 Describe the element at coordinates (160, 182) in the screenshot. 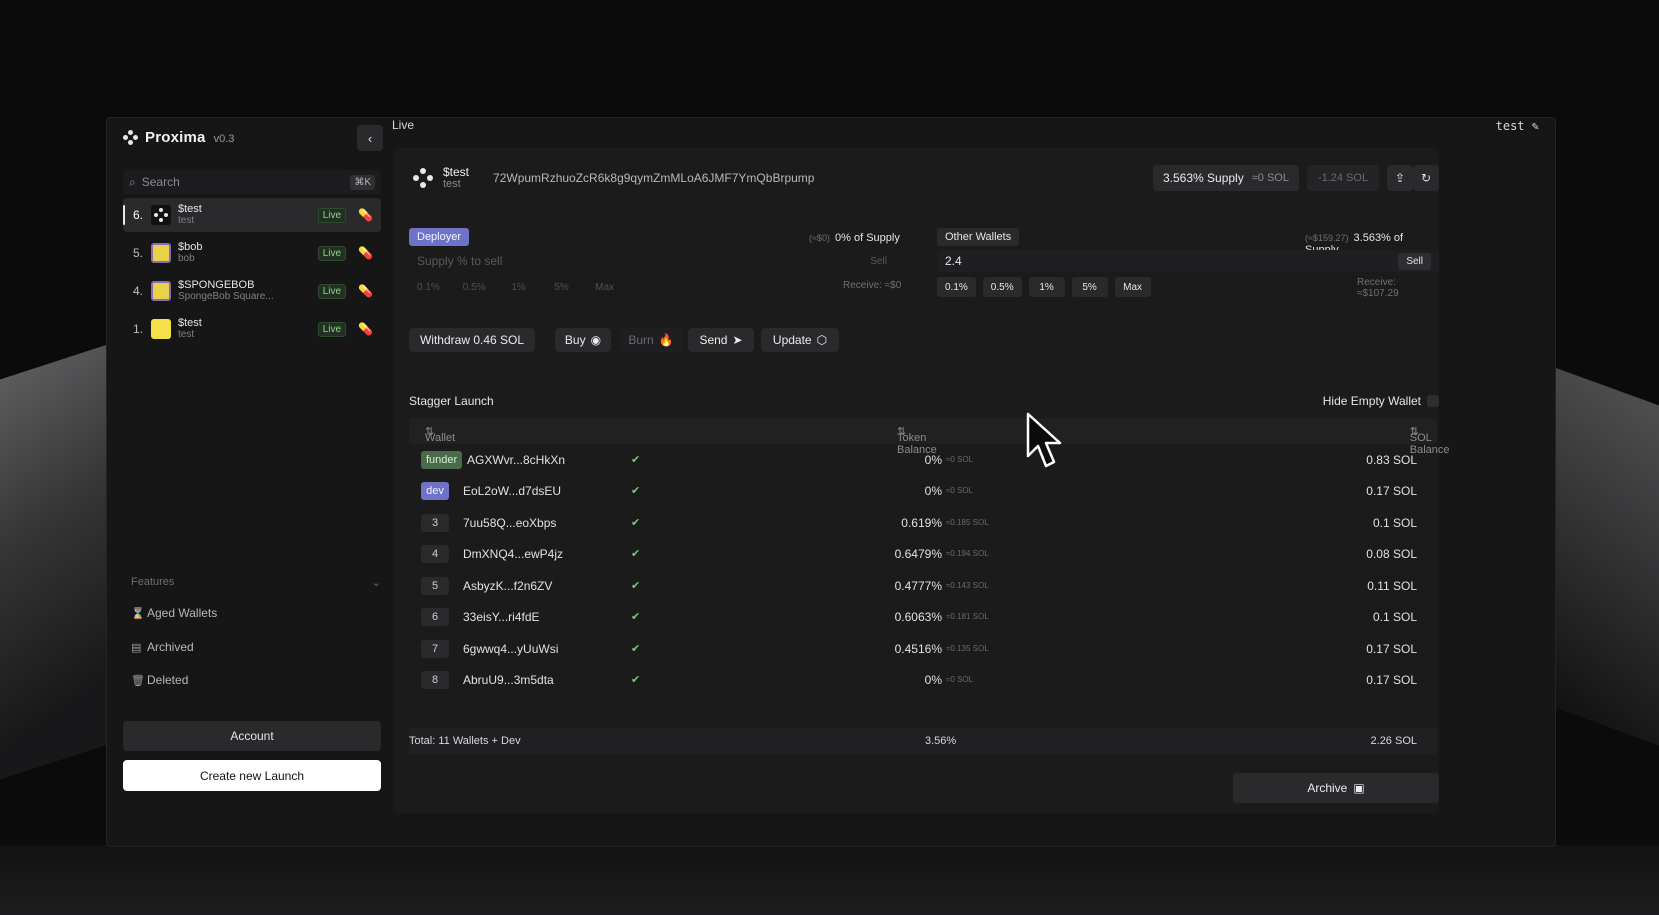

I see `search-placeholder: Search` at that location.